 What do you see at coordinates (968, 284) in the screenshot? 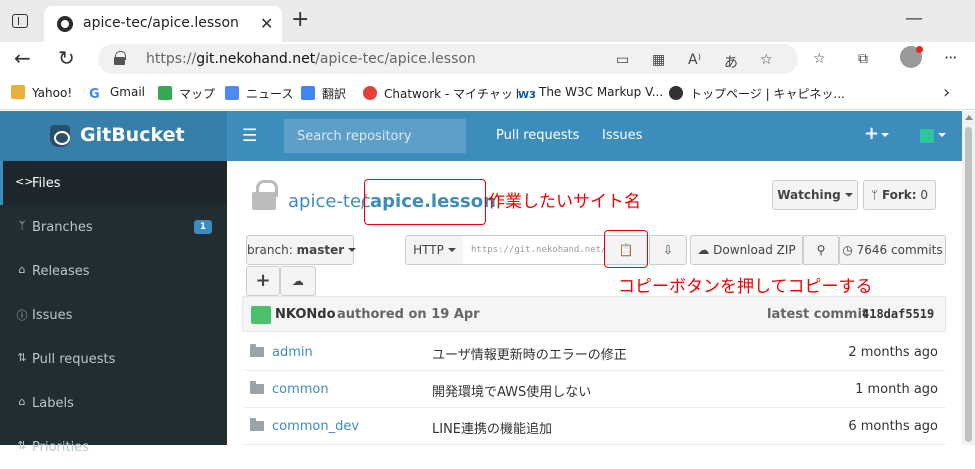
I see `scrollbar-thumb` at bounding box center [968, 284].